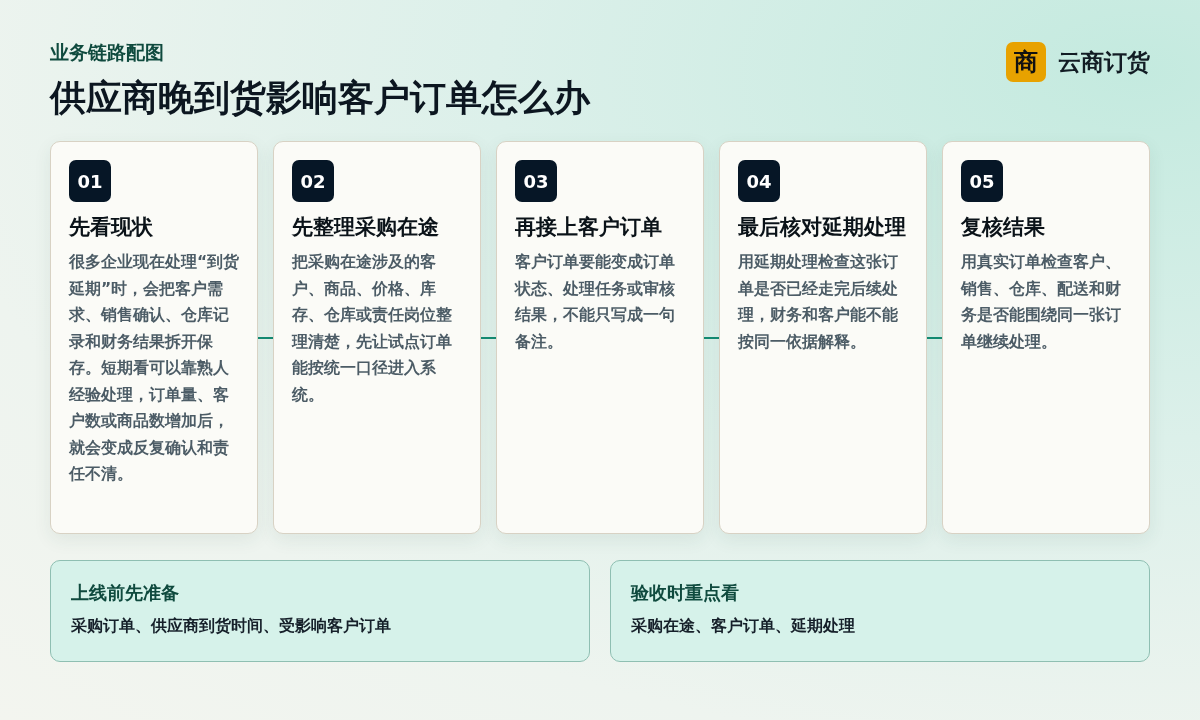 The image size is (1200, 720). Describe the element at coordinates (111, 227) in the screenshot. I see `step-title: 先看现状` at that location.